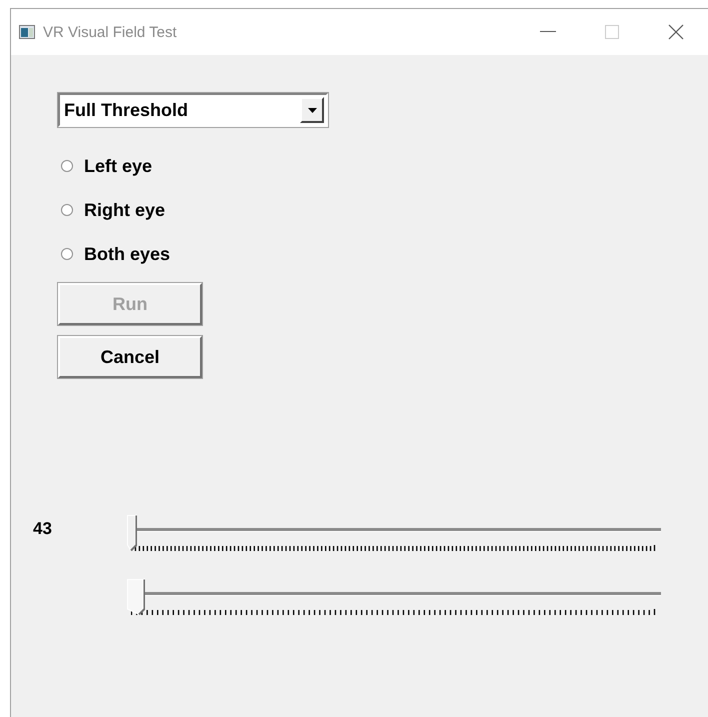  What do you see at coordinates (27, 32) in the screenshot?
I see `app-icon` at bounding box center [27, 32].